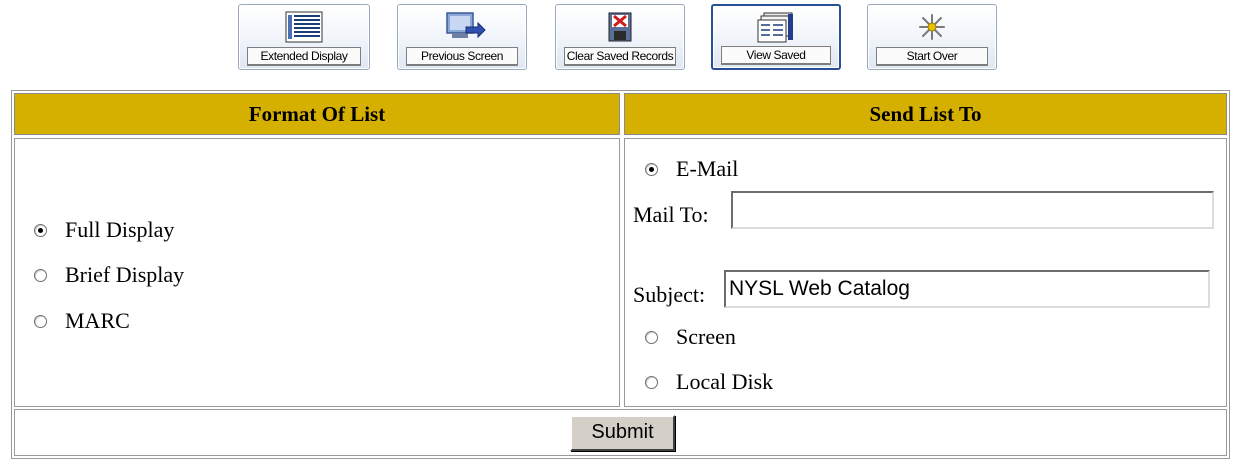 The image size is (1236, 463). Describe the element at coordinates (304, 56) in the screenshot. I see `extended-display-label: Extended Display` at that location.